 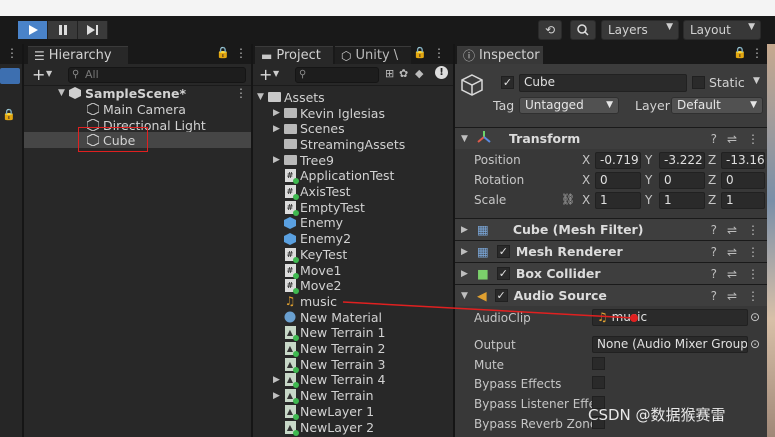 What do you see at coordinates (490, 311) in the screenshot?
I see `drag-annotation-arrow` at bounding box center [490, 311].